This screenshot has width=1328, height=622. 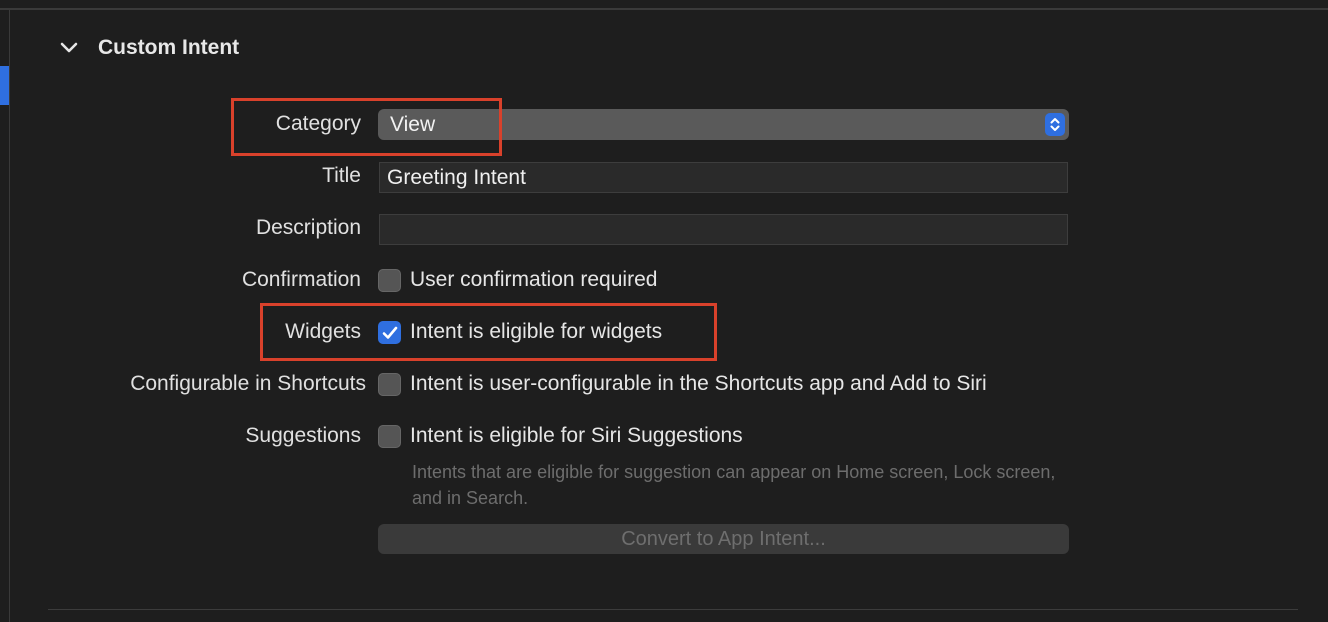 I want to click on configurable-label: Configurable in Shortcuts, so click(x=248, y=383).